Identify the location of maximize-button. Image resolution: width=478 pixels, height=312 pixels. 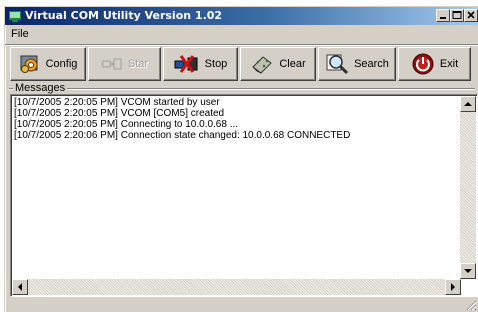
(457, 15).